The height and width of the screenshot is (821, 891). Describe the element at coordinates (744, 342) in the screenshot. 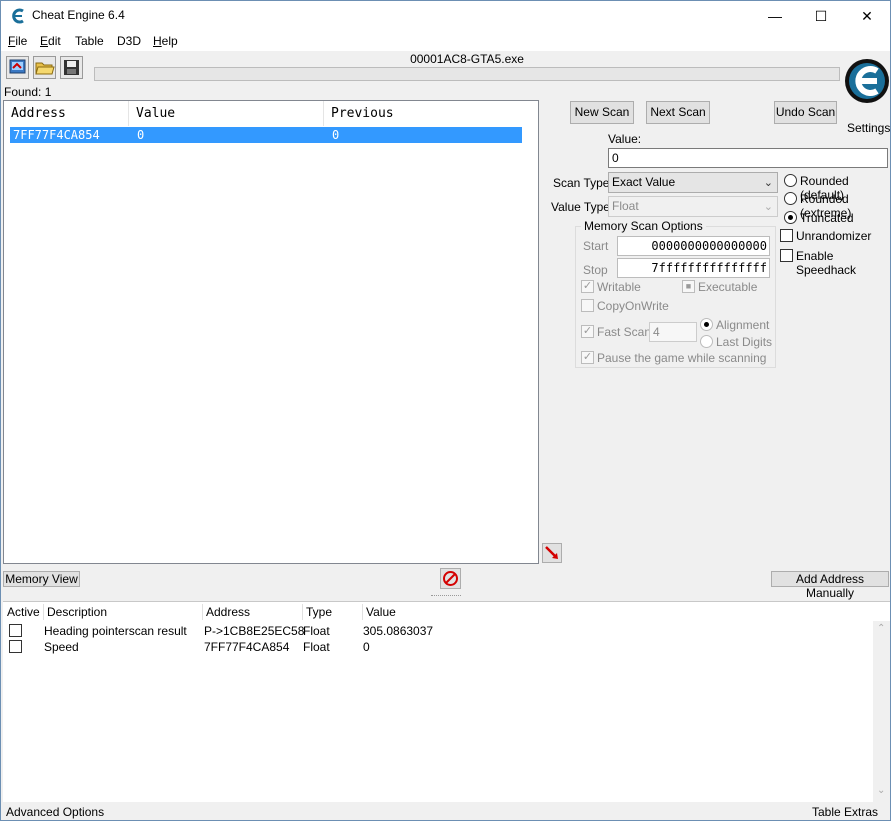

I see `last-digits-label: Last Digits` at that location.